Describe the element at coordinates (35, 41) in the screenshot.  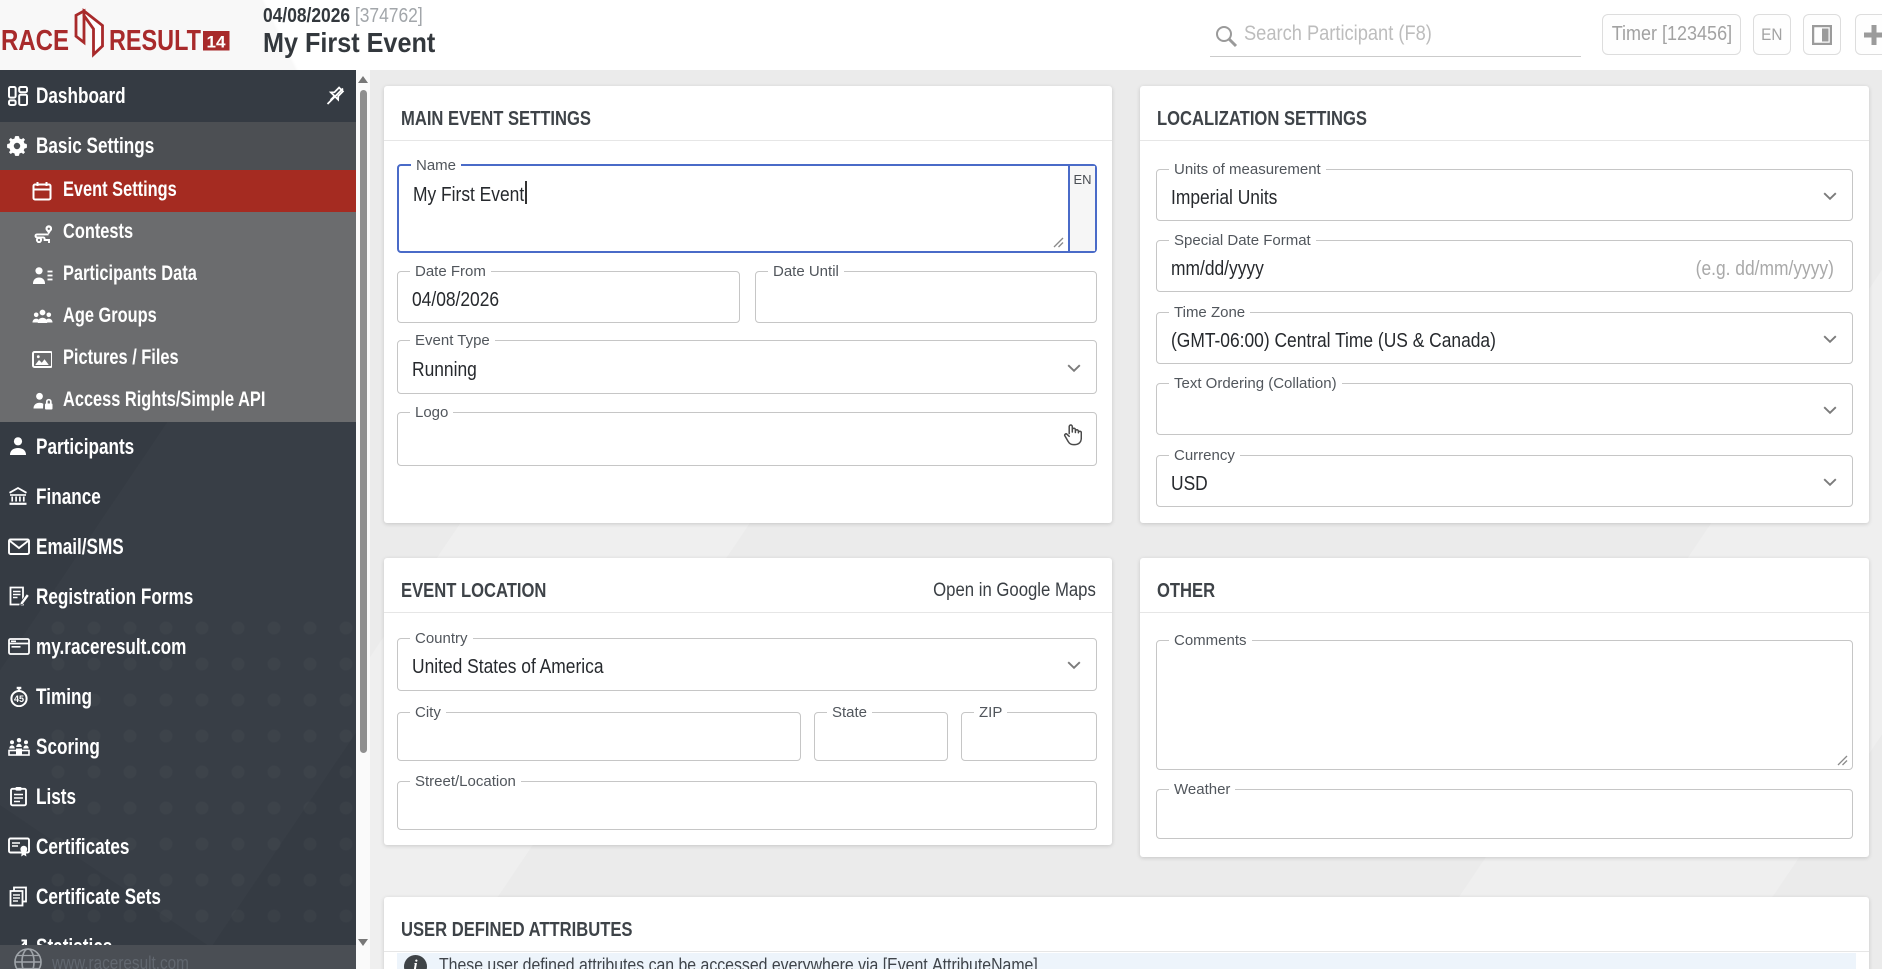
I see `svg-text: RACE` at that location.